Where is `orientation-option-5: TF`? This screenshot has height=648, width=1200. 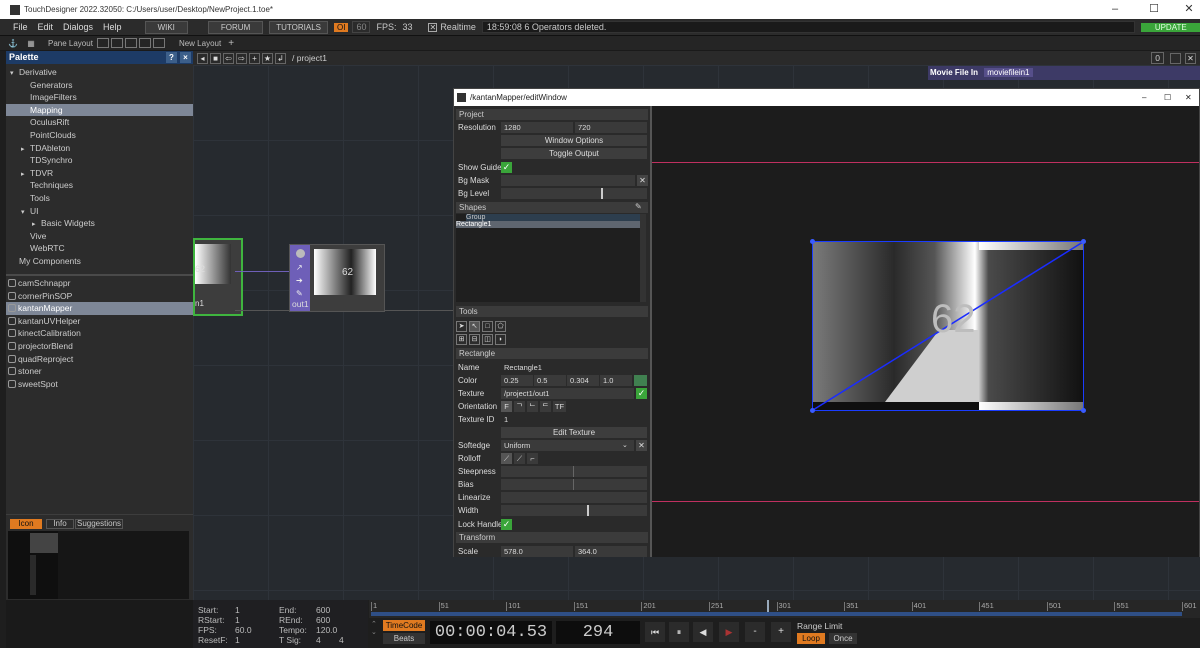 orientation-option-5: TF is located at coordinates (559, 406).